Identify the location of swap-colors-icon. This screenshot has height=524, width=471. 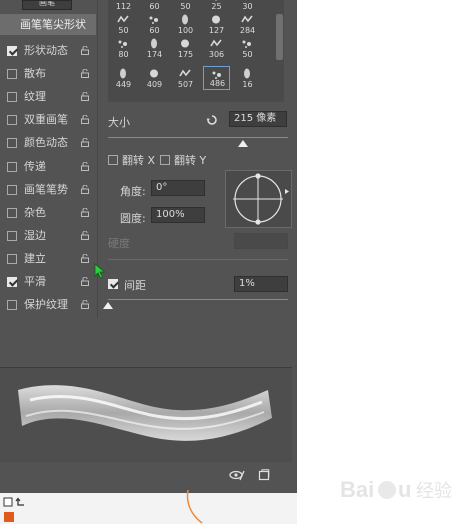
(15, 509).